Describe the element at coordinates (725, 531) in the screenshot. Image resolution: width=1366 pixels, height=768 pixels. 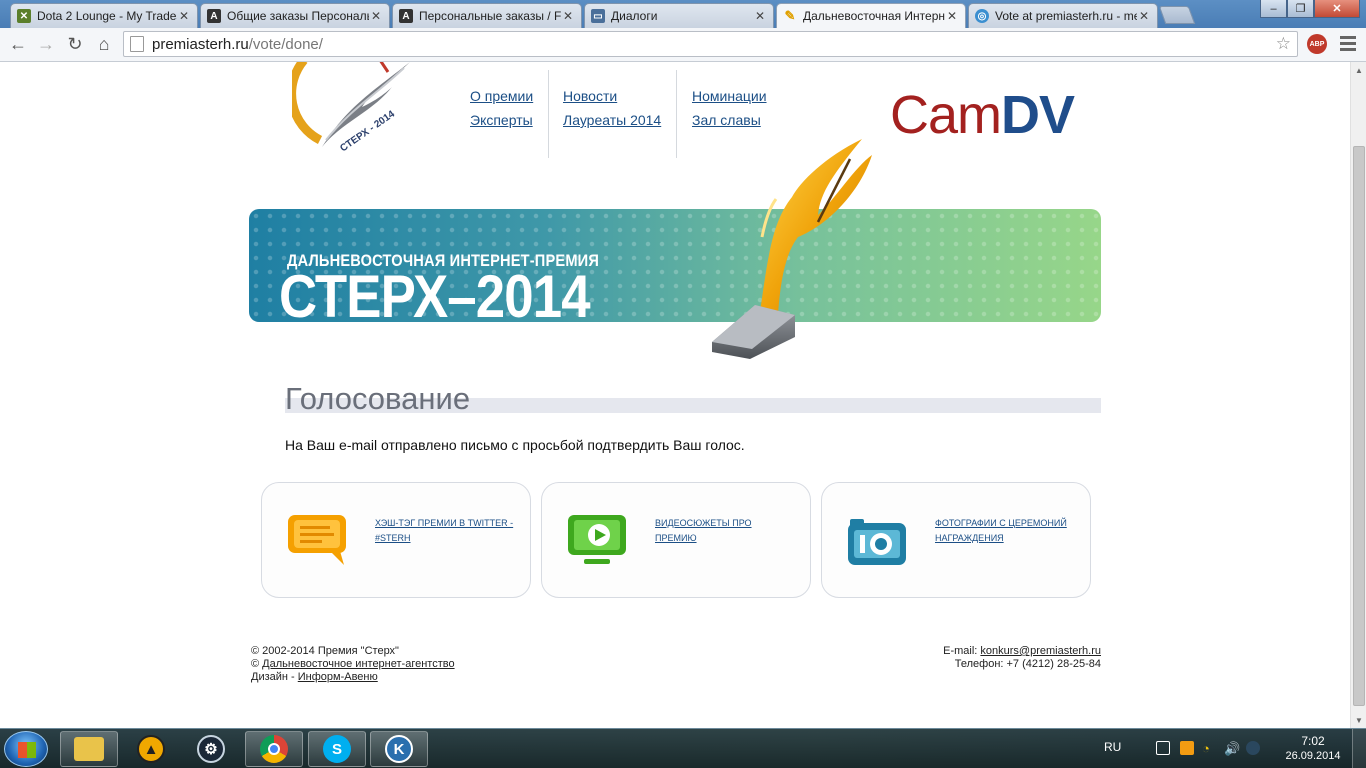
I see `videos-link: Видеосюжеты про премию` at that location.